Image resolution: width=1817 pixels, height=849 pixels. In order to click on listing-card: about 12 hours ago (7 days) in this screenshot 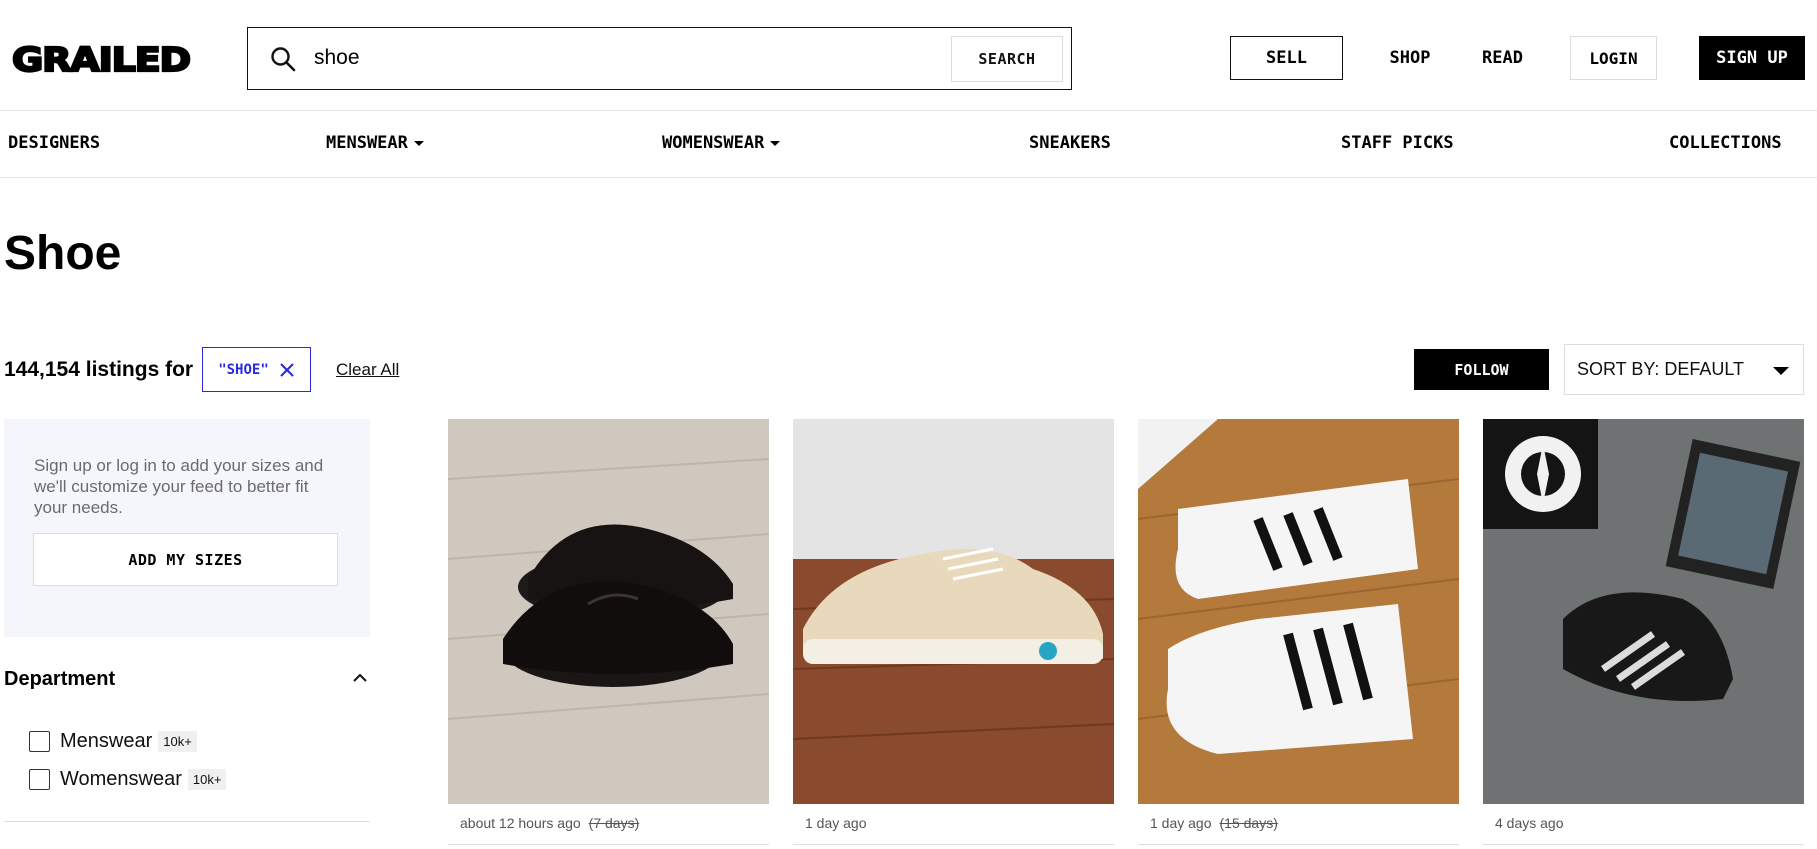, I will do `click(608, 634)`.